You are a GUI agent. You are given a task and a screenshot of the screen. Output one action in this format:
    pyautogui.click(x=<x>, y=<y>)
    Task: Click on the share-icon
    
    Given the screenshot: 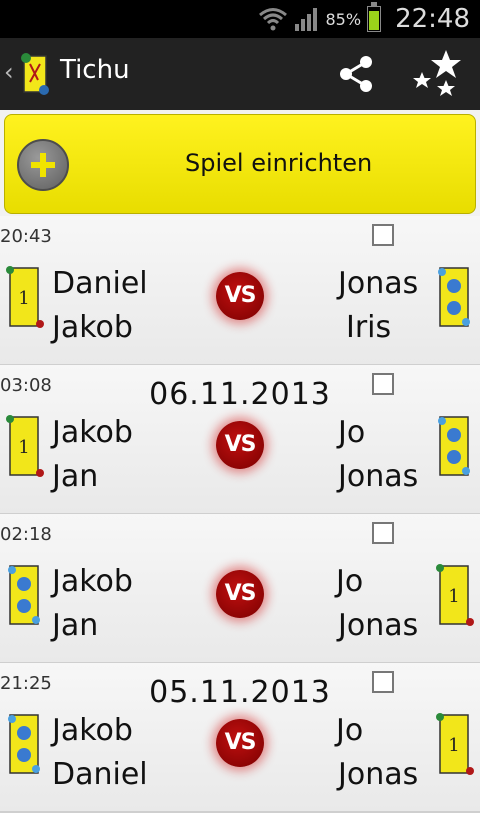 What is the action you would take?
    pyautogui.click(x=356, y=74)
    